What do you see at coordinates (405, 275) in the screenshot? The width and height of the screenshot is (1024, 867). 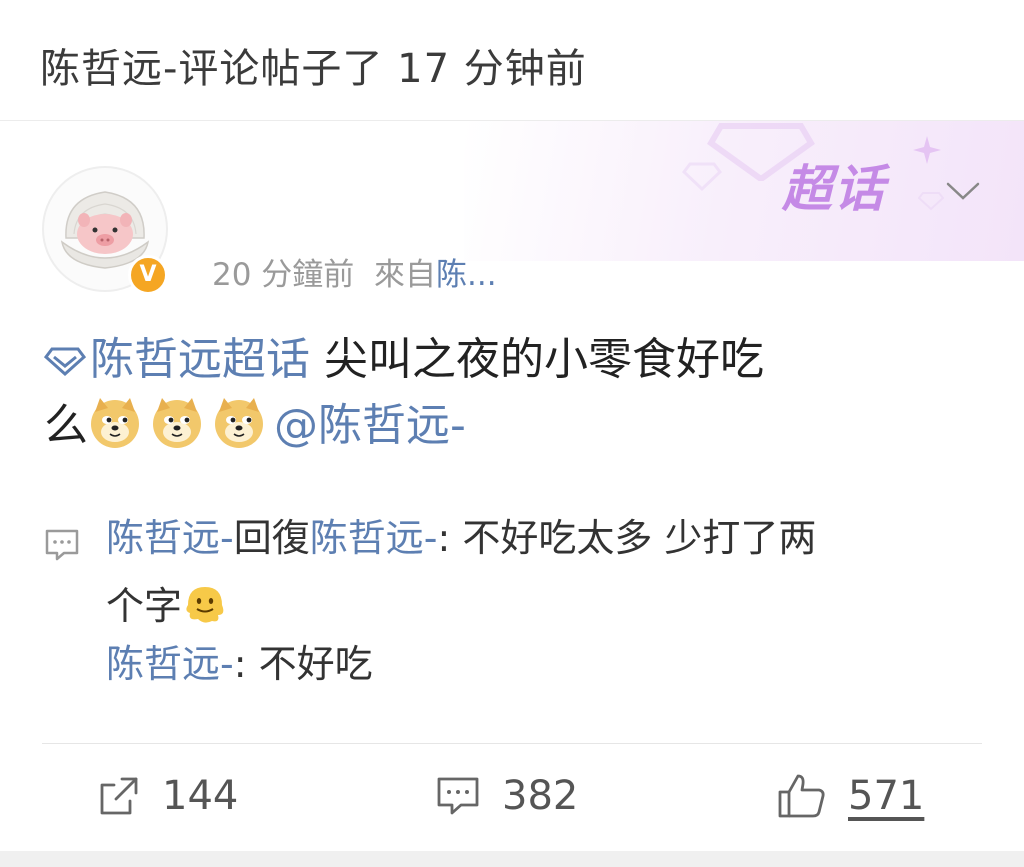 I see `source-prefix: 來自` at bounding box center [405, 275].